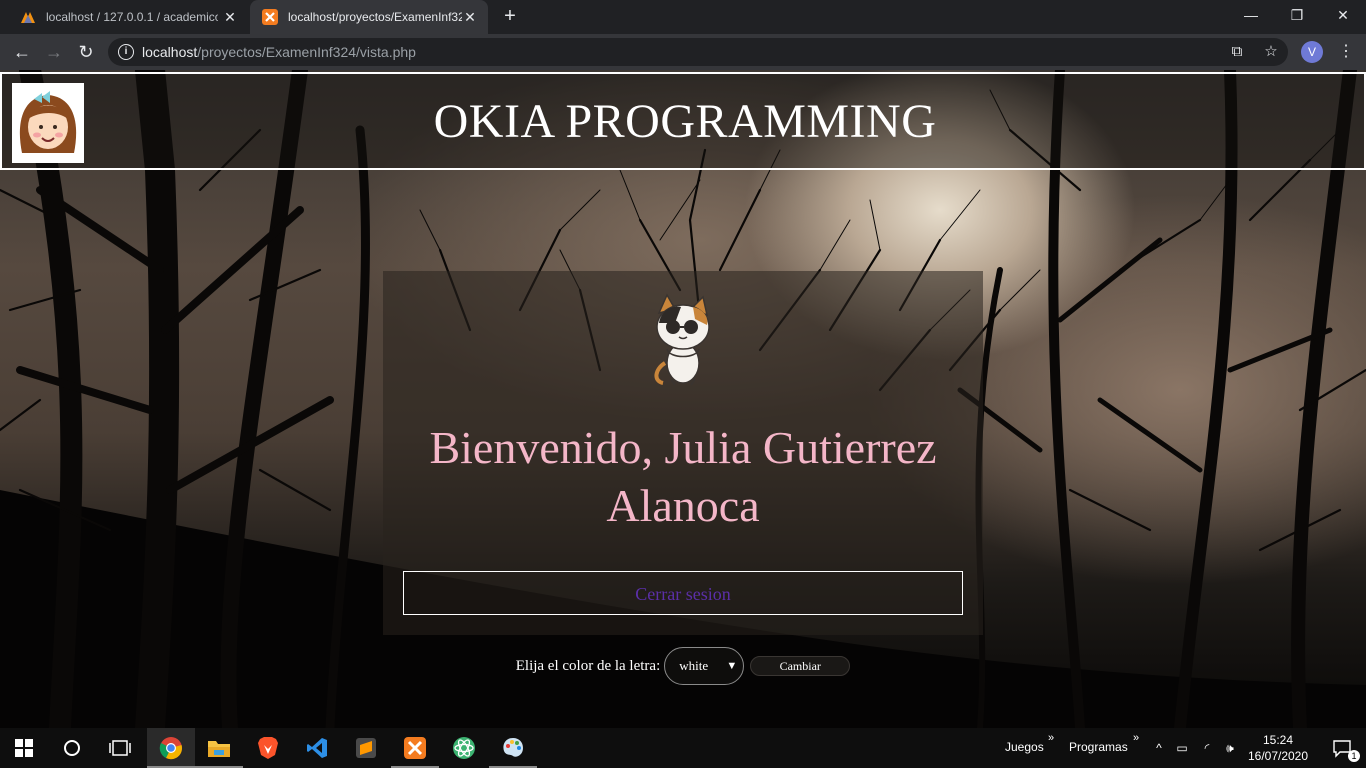 Image resolution: width=1366 pixels, height=768 pixels. I want to click on cortana-search-button, so click(72, 748).